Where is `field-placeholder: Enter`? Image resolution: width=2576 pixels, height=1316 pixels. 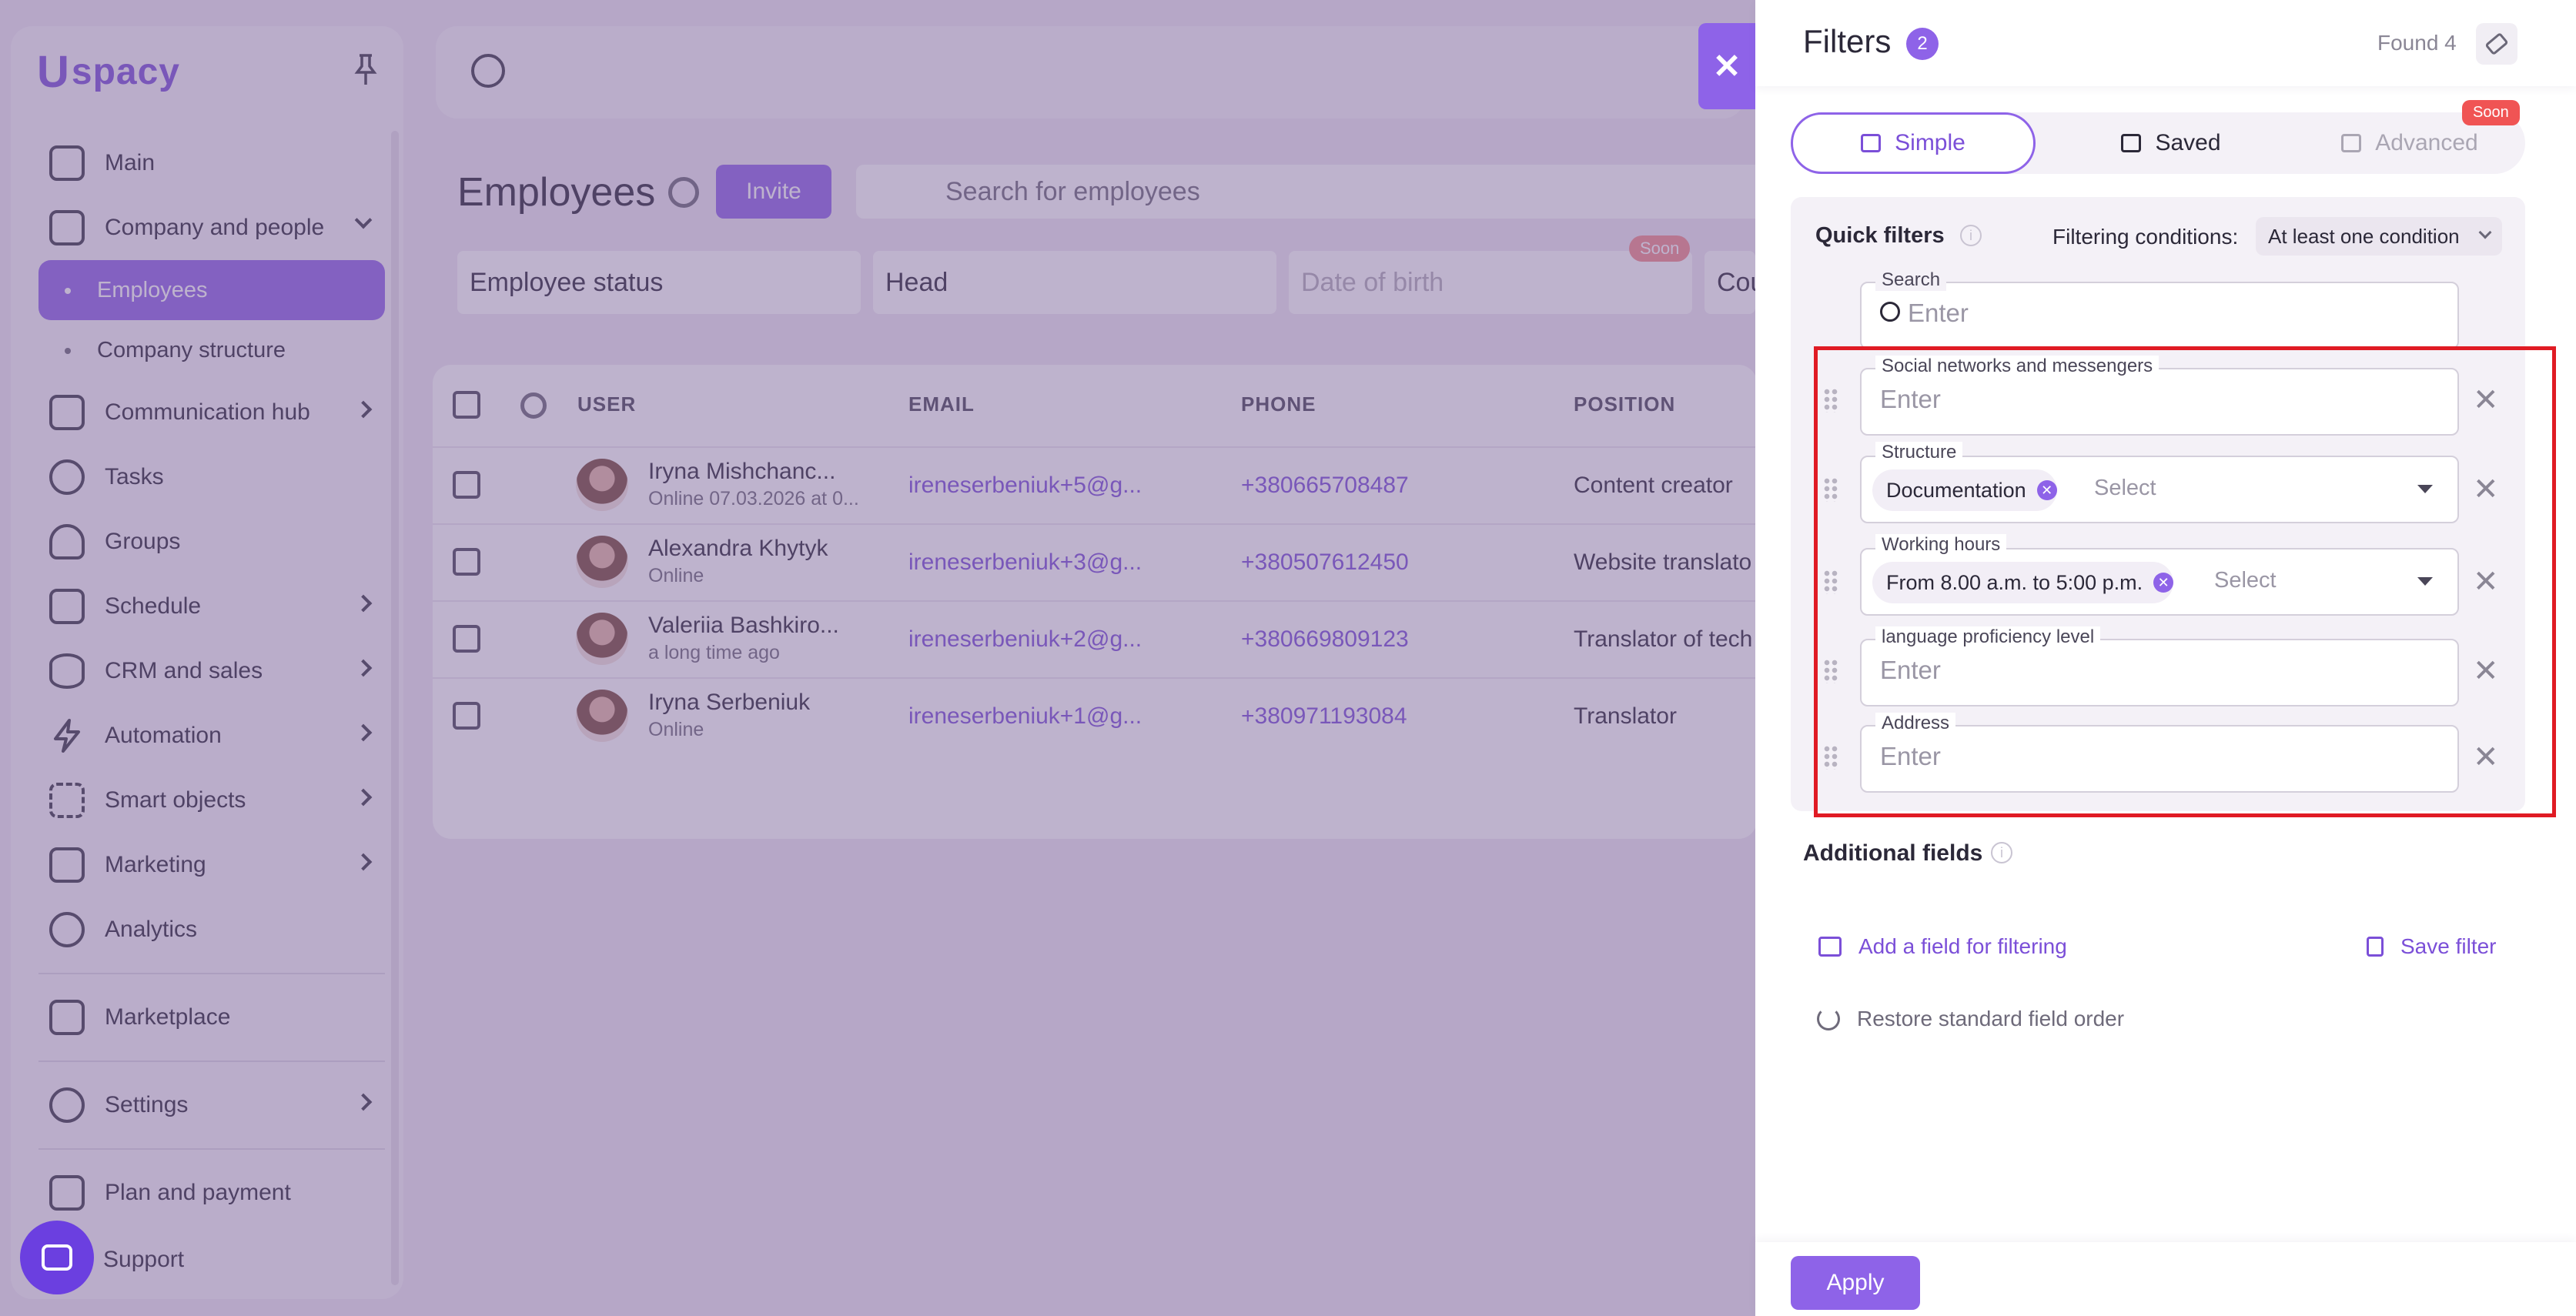
field-placeholder: Enter is located at coordinates (1939, 313).